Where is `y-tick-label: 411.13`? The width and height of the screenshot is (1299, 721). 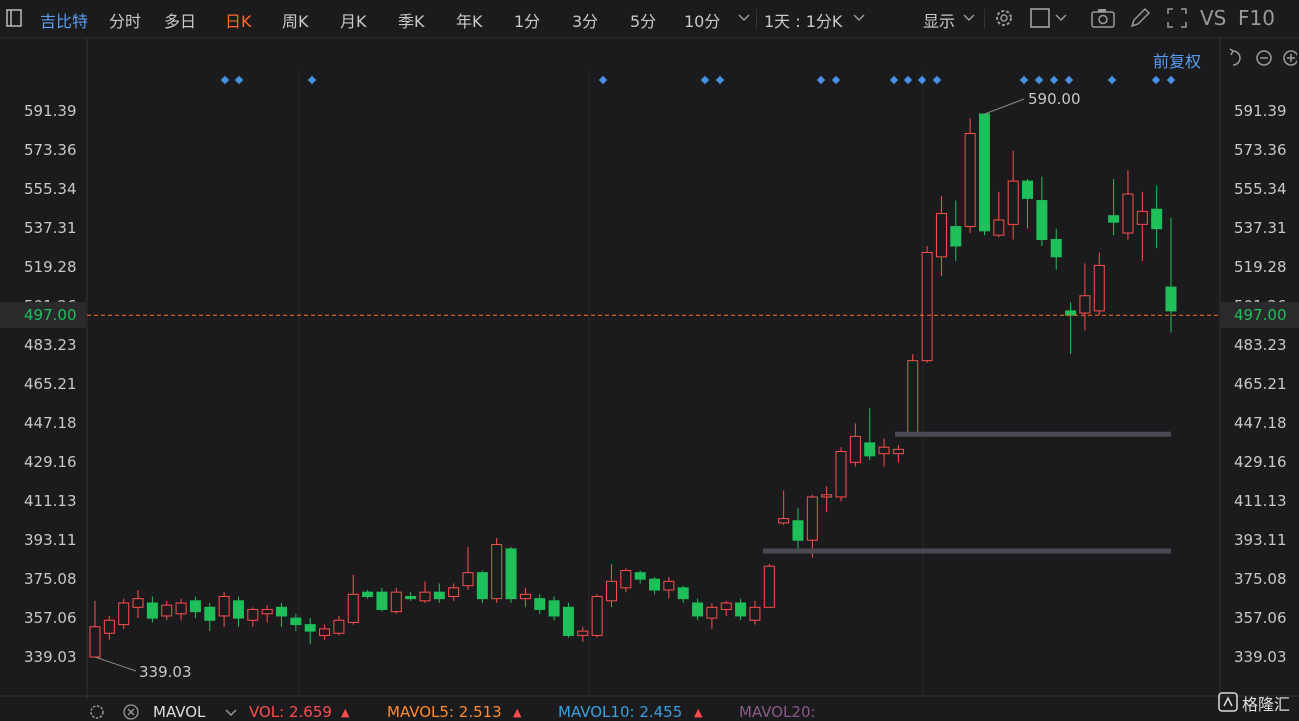
y-tick-label: 411.13 is located at coordinates (50, 501).